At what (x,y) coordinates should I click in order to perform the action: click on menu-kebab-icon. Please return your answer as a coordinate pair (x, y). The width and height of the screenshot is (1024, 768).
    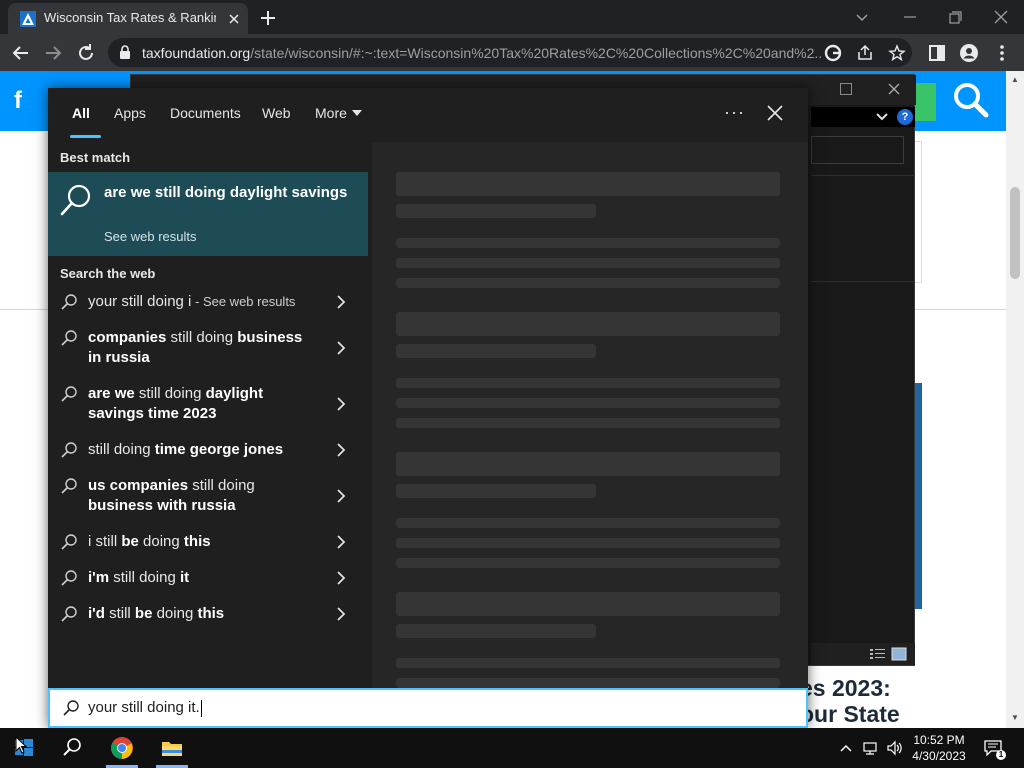
    Looking at the image, I should click on (1002, 53).